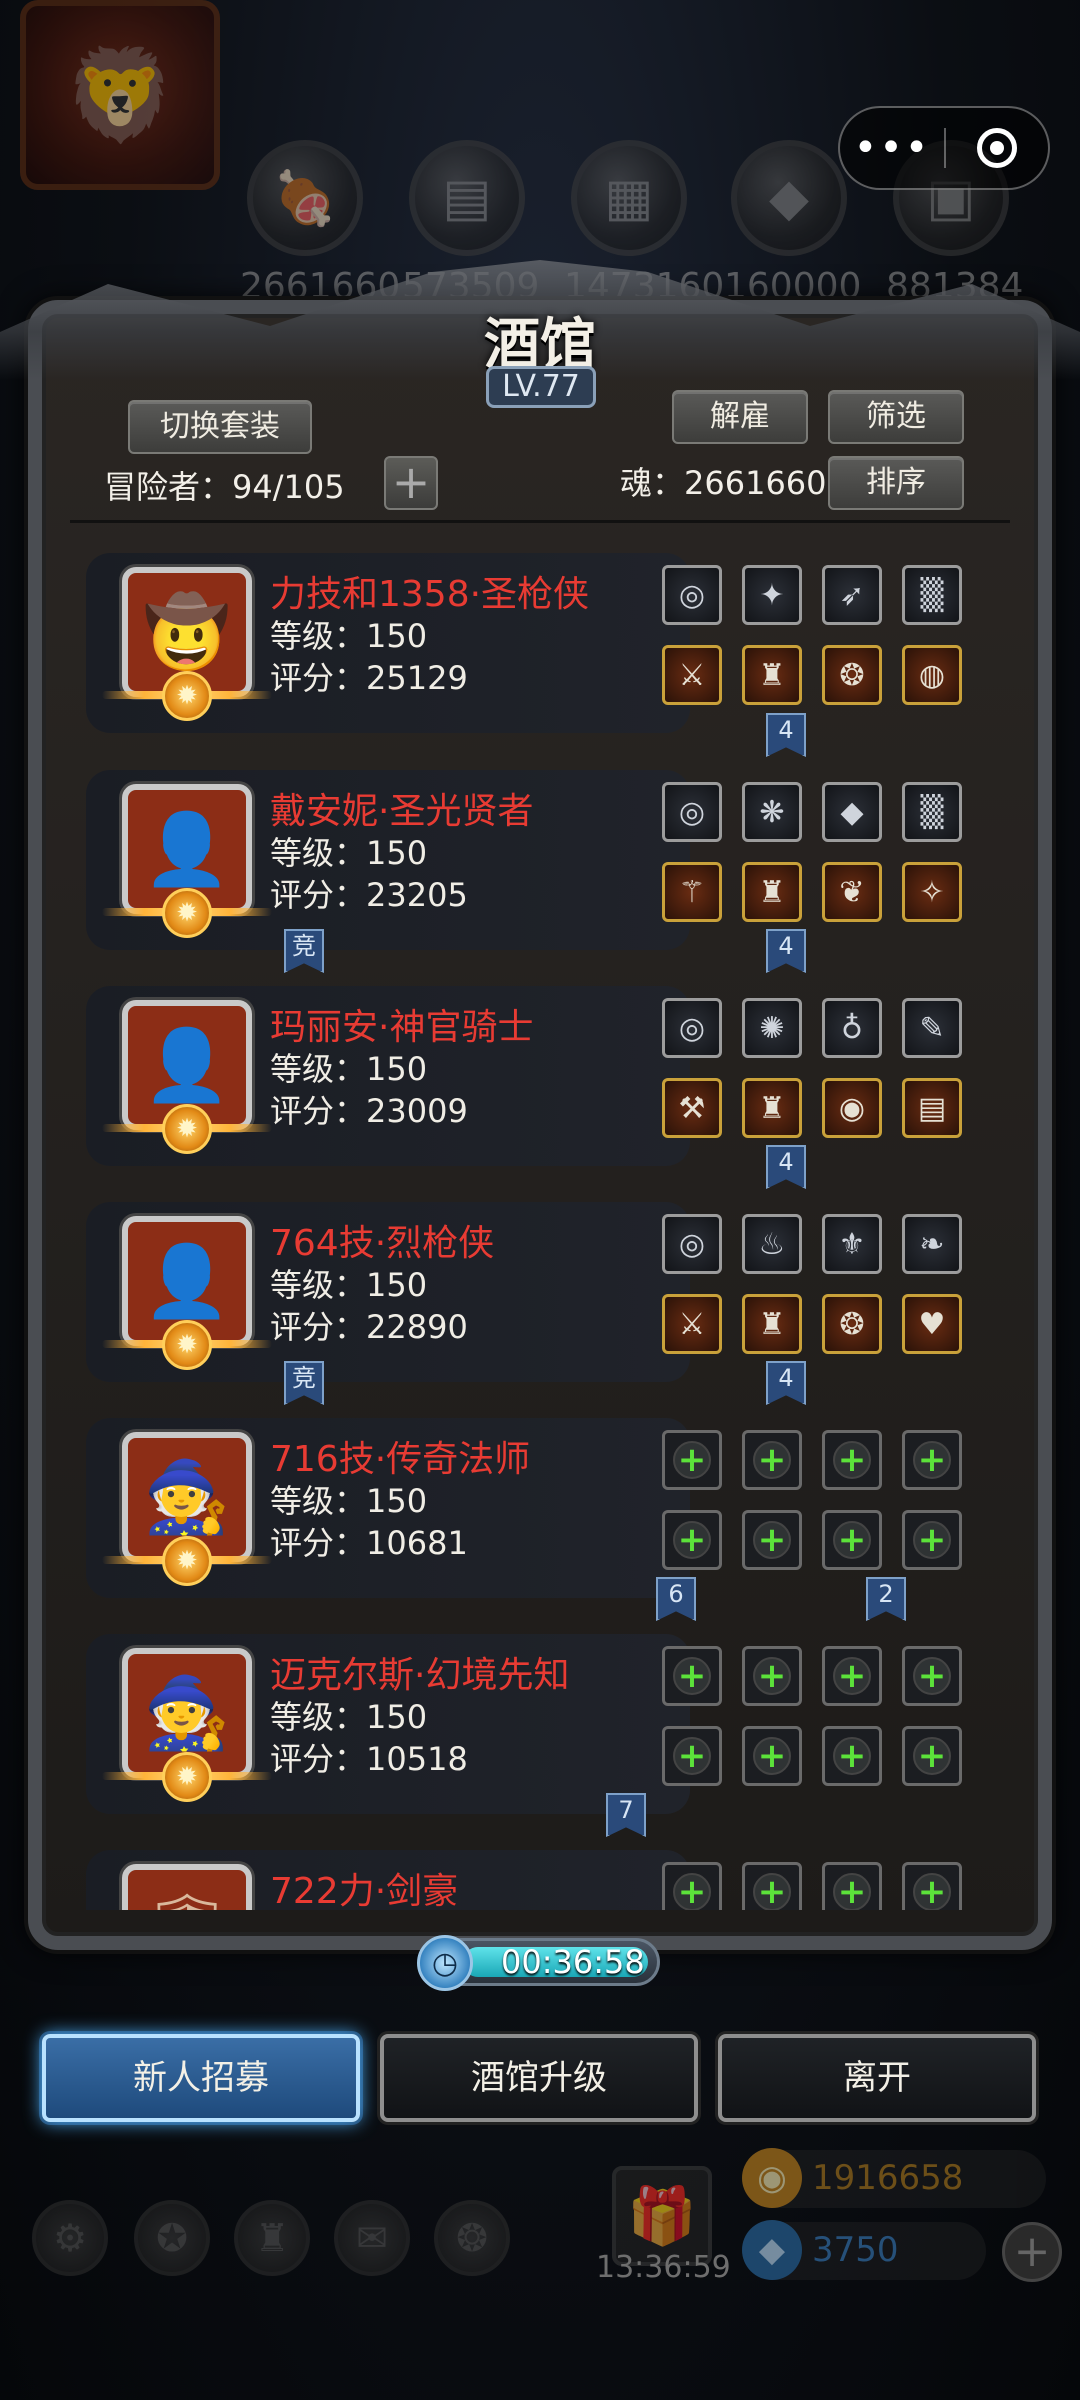 The width and height of the screenshot is (1080, 2400). I want to click on recruit-button: 新人招募, so click(201, 2078).